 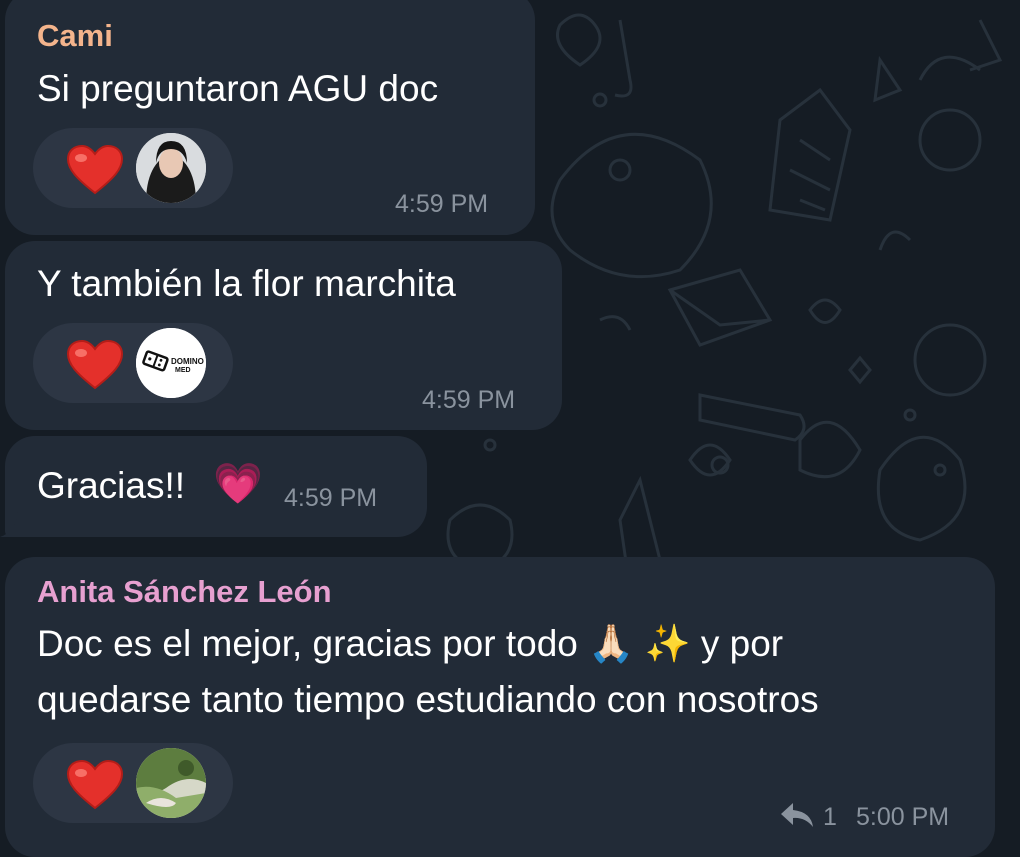 I want to click on sender-name: Cami, so click(x=75, y=36).